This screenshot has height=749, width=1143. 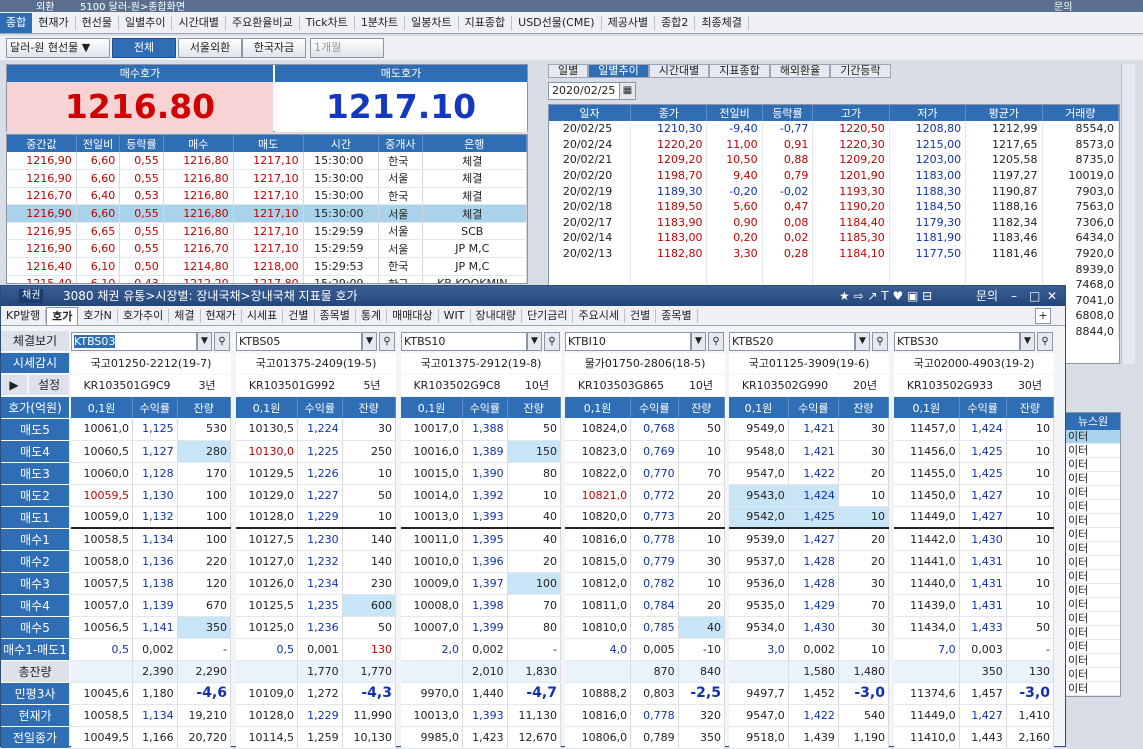 What do you see at coordinates (481, 583) in the screenshot?
I see `table-row: 10009,0 1,397 100` at bounding box center [481, 583].